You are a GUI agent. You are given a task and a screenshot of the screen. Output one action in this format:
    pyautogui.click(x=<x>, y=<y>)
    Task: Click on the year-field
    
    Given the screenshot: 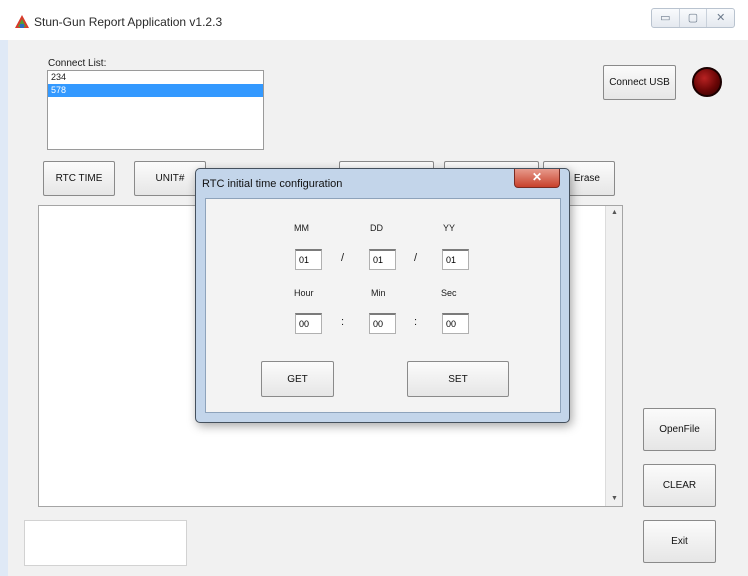 What is the action you would take?
    pyautogui.click(x=455, y=259)
    